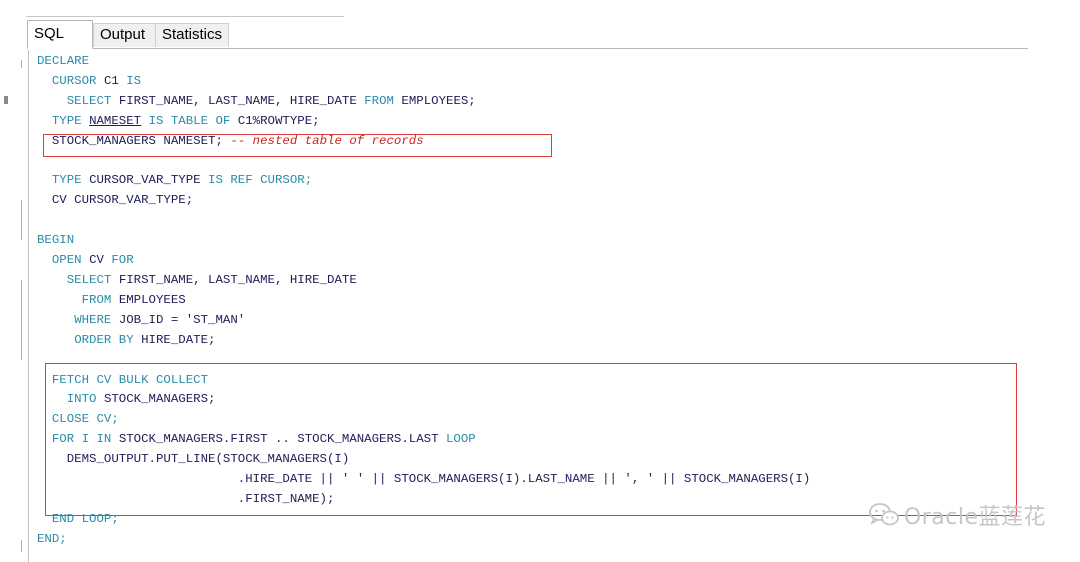  I want to click on code-token: FOR, so click(122, 260).